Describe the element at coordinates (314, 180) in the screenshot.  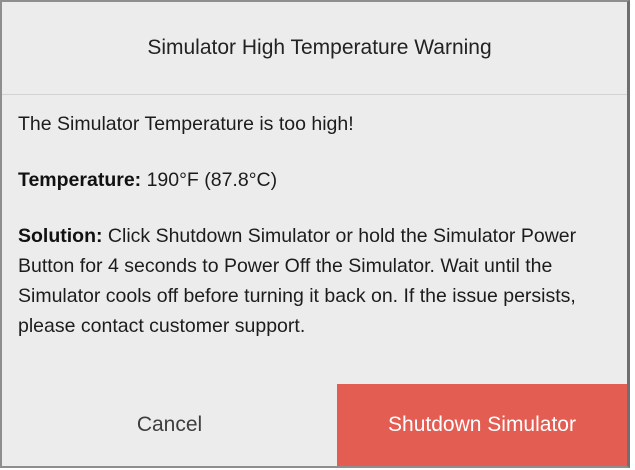
I see `temperature-line: Temperature: 190°F (87.8°C)` at that location.